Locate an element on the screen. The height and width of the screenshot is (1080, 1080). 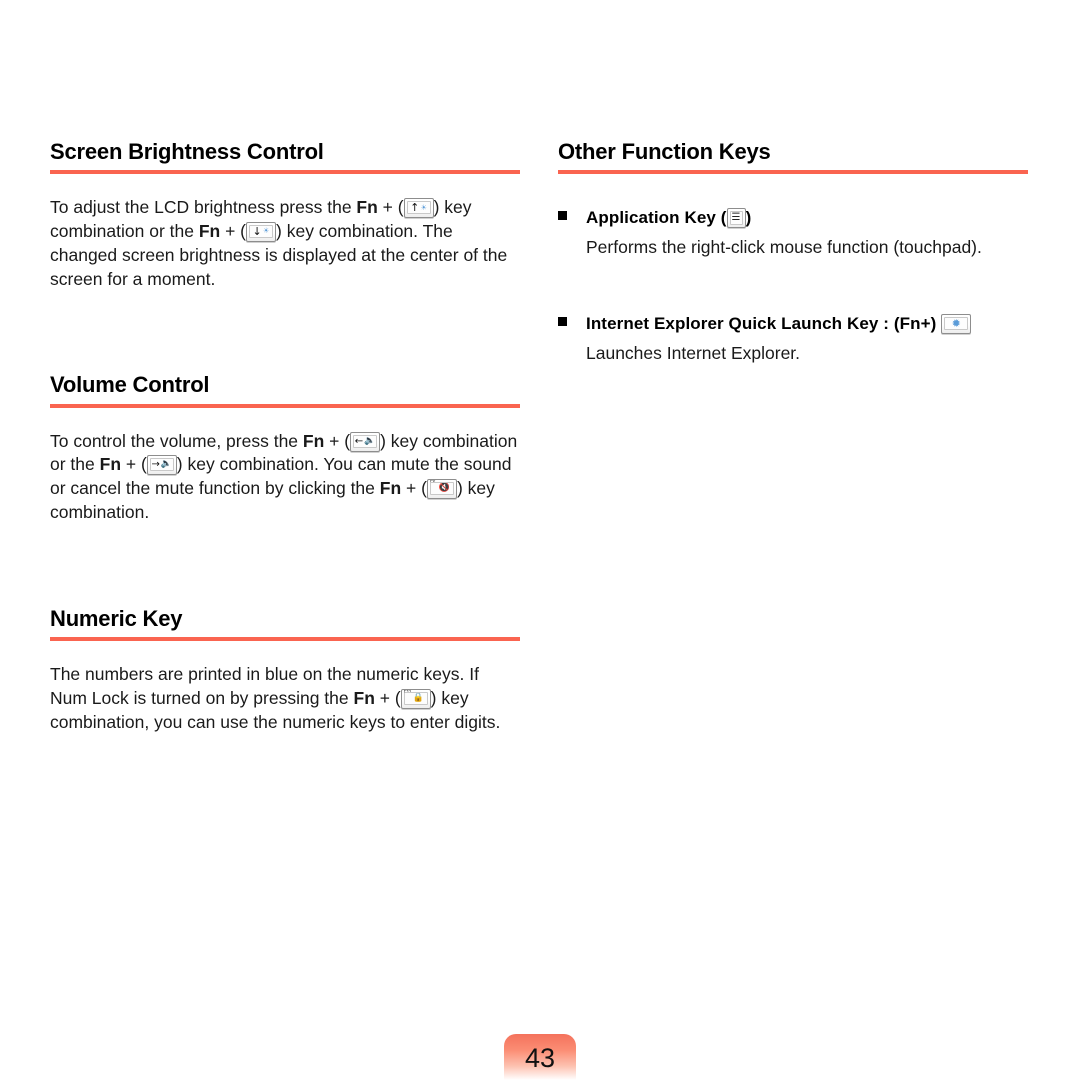
keycap-face: ← 🔈 is located at coordinates (365, 441).